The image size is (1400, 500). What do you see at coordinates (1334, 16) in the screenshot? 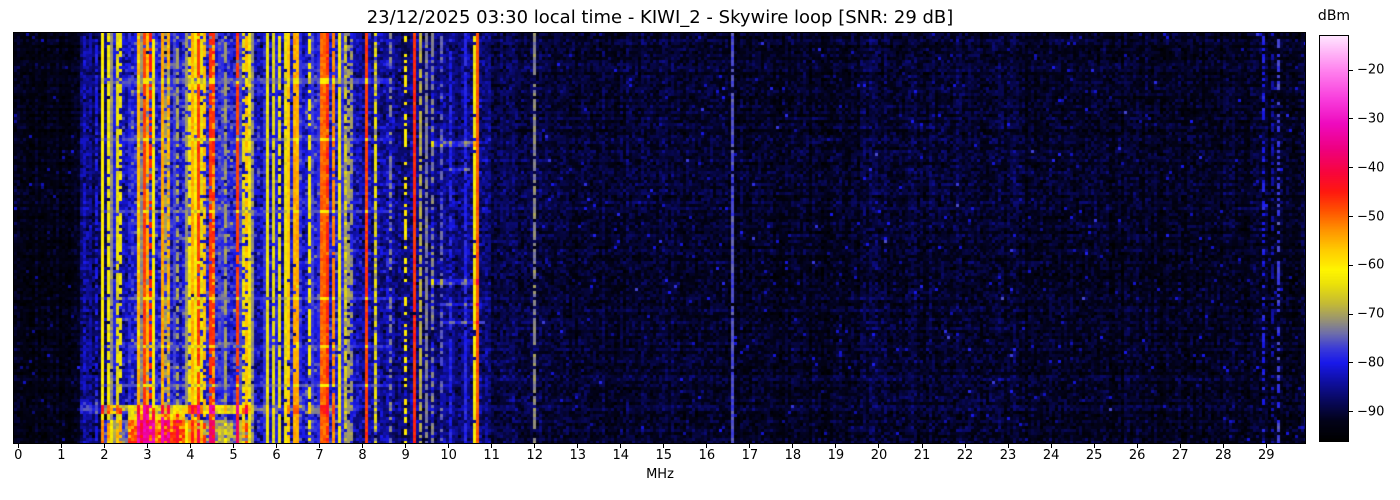
I see `colorbar-title: dBm` at bounding box center [1334, 16].